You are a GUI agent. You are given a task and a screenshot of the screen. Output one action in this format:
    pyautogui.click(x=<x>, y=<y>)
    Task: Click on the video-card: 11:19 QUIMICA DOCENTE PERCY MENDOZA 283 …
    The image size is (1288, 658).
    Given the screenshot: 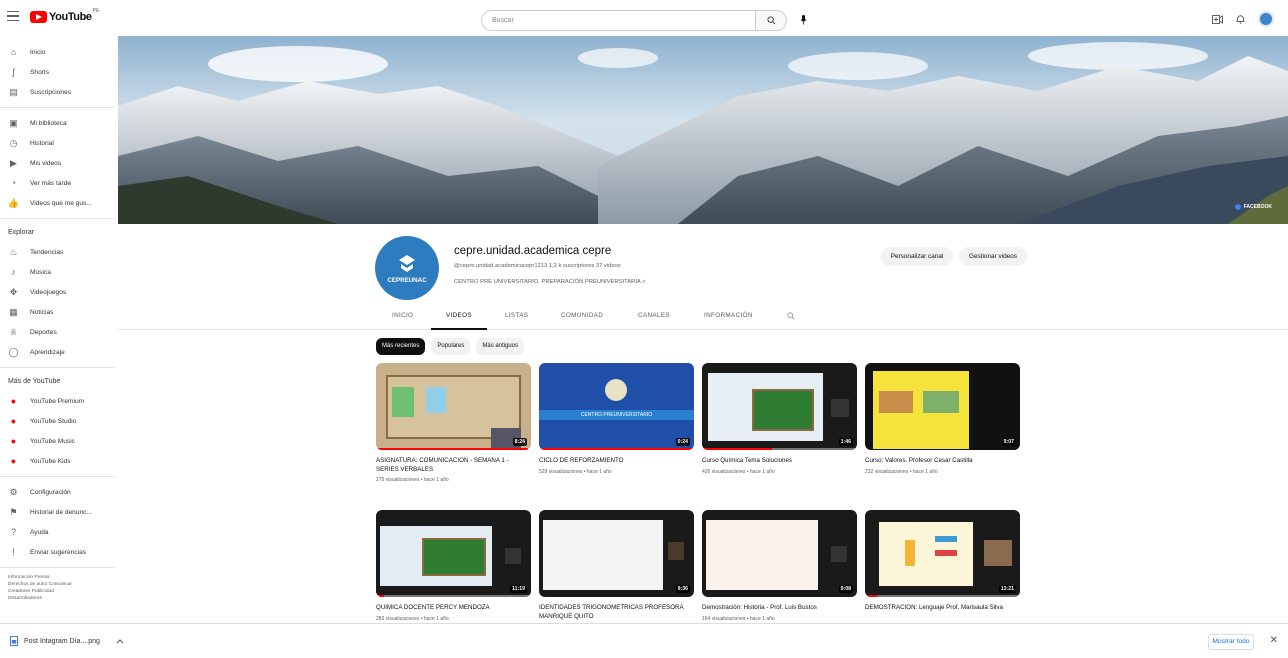 What is the action you would take?
    pyautogui.click(x=453, y=566)
    